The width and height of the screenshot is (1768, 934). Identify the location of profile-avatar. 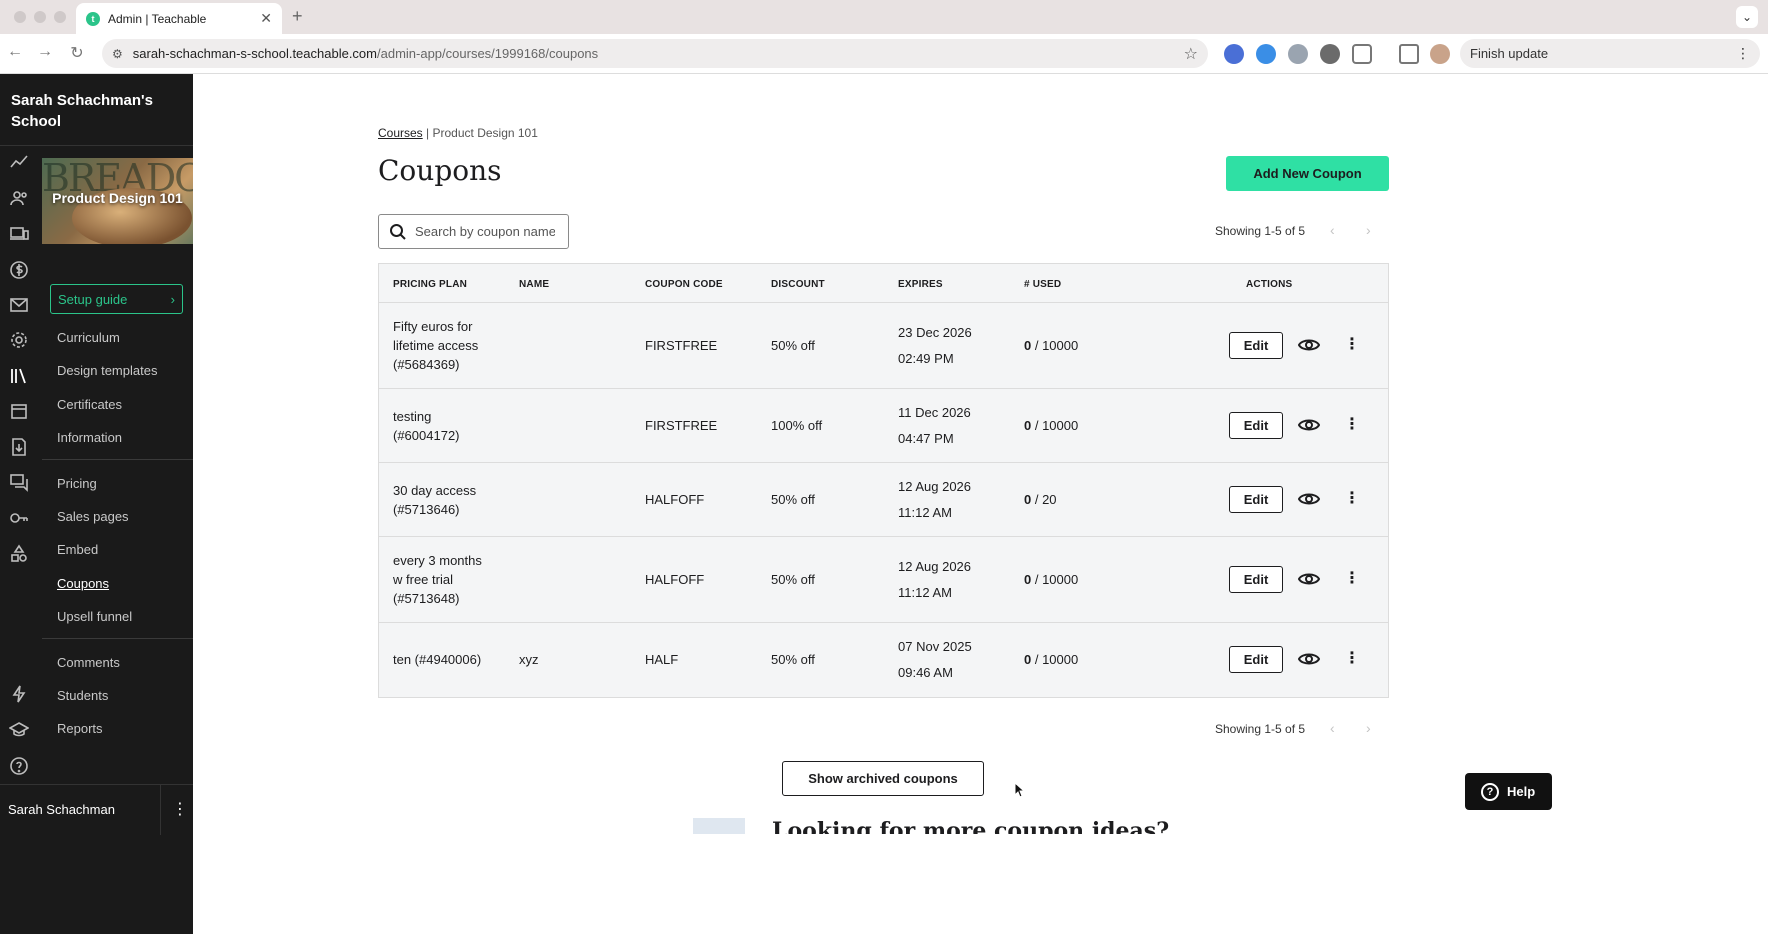
(1440, 54).